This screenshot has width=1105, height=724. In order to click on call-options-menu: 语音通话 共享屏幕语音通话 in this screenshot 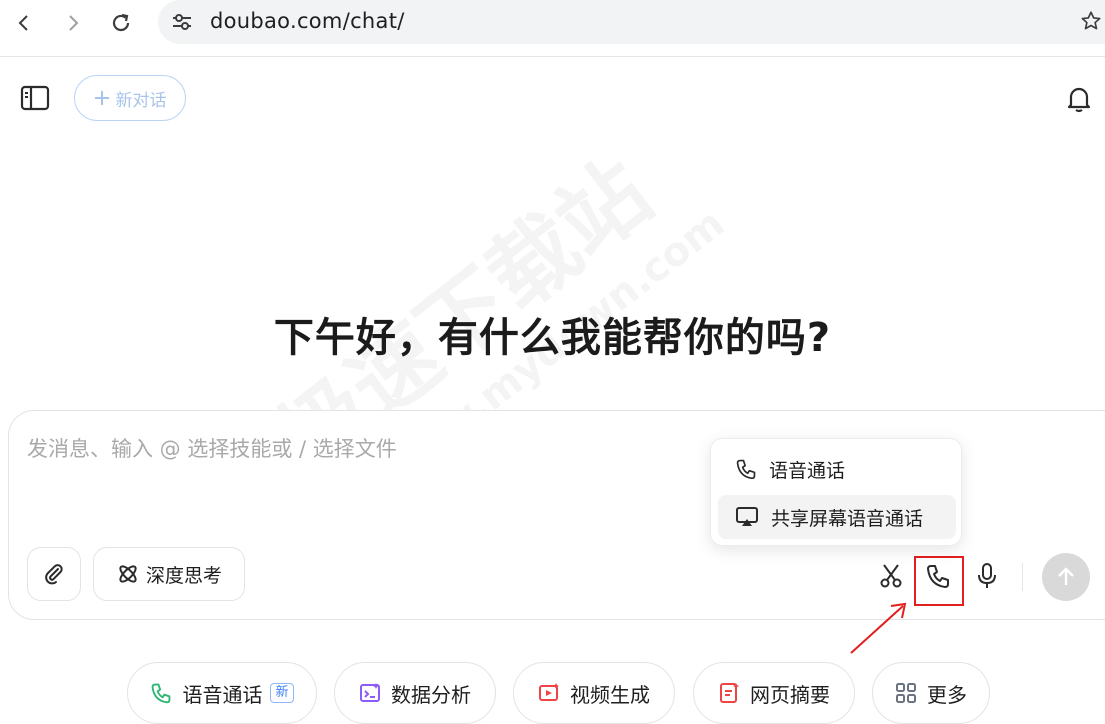, I will do `click(836, 492)`.